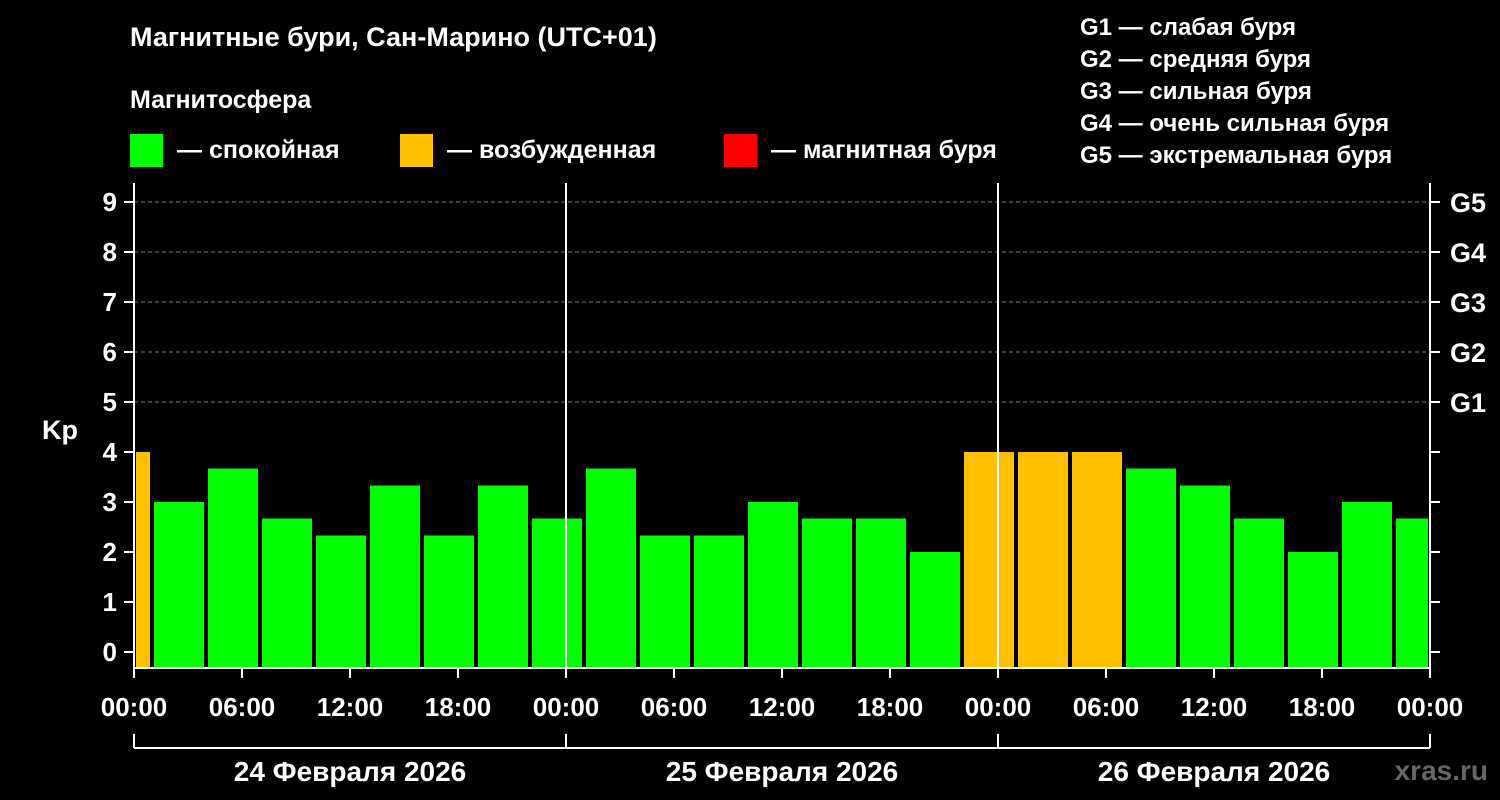 The width and height of the screenshot is (1500, 800). What do you see at coordinates (1441, 770) in the screenshot?
I see `watermark: xras.ru` at bounding box center [1441, 770].